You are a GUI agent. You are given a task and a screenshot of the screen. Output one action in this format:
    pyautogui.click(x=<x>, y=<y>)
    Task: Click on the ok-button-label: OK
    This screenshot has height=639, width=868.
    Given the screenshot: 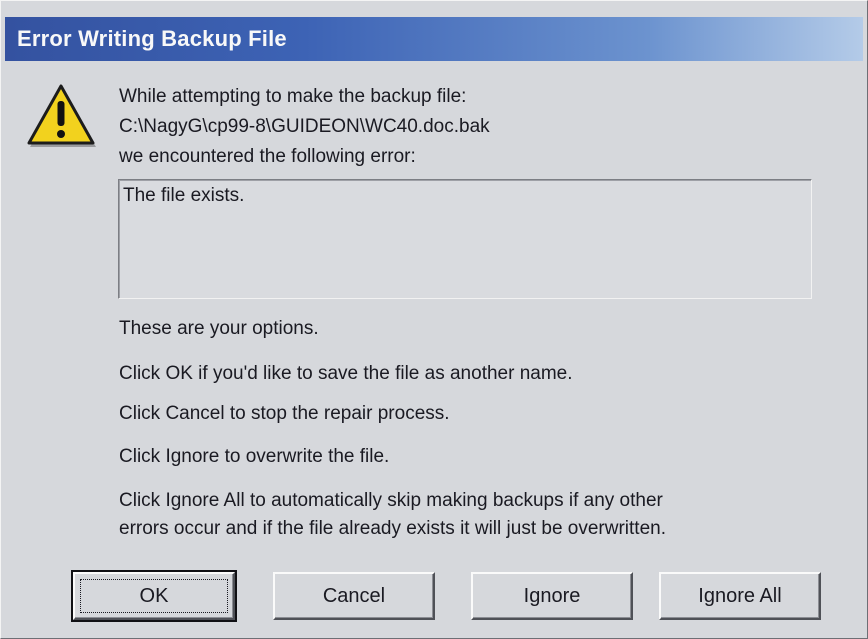 What is the action you would take?
    pyautogui.click(x=154, y=596)
    